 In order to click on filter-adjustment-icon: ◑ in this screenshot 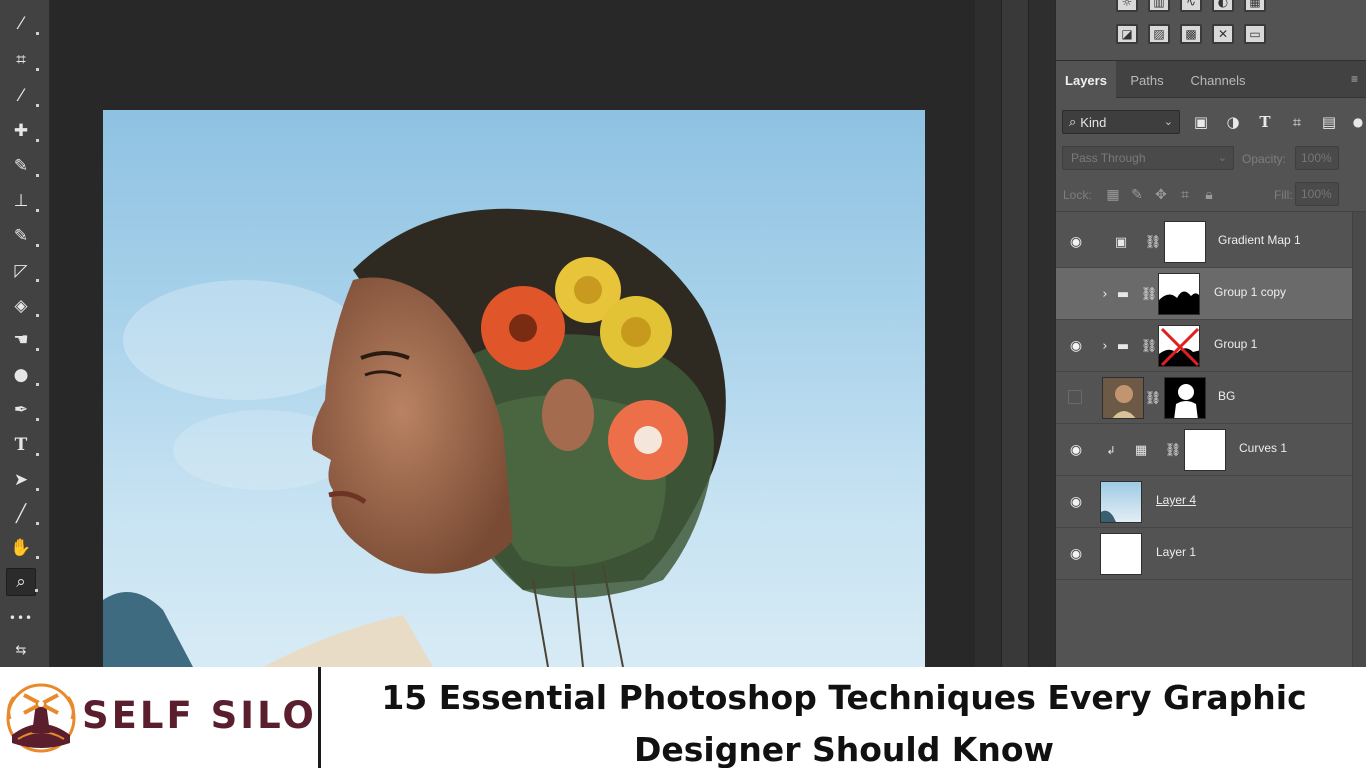, I will do `click(1233, 122)`.